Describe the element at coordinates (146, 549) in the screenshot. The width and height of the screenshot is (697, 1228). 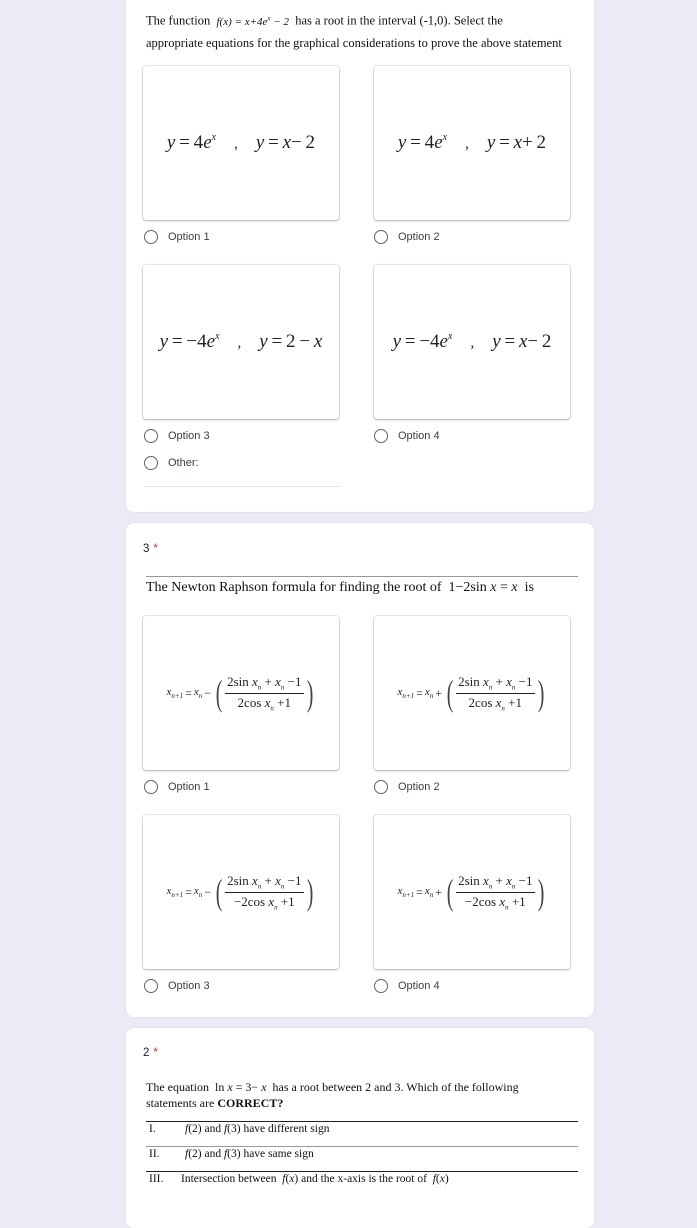
I see `question-number-value: 3` at that location.